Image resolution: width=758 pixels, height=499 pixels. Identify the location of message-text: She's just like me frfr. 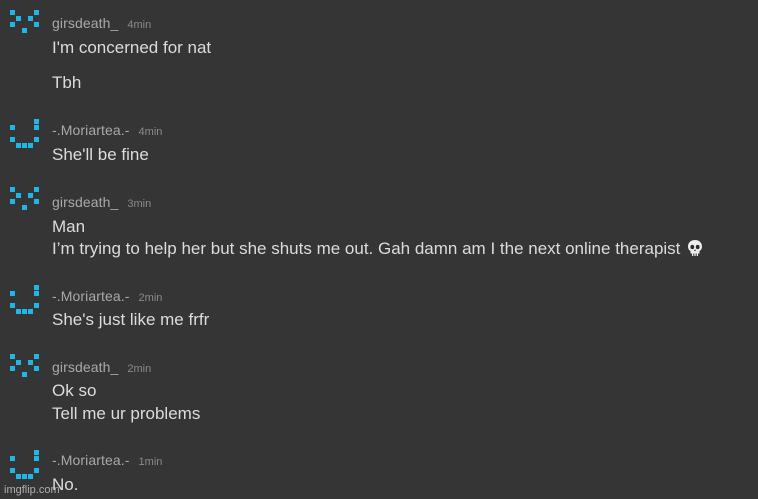
(131, 319).